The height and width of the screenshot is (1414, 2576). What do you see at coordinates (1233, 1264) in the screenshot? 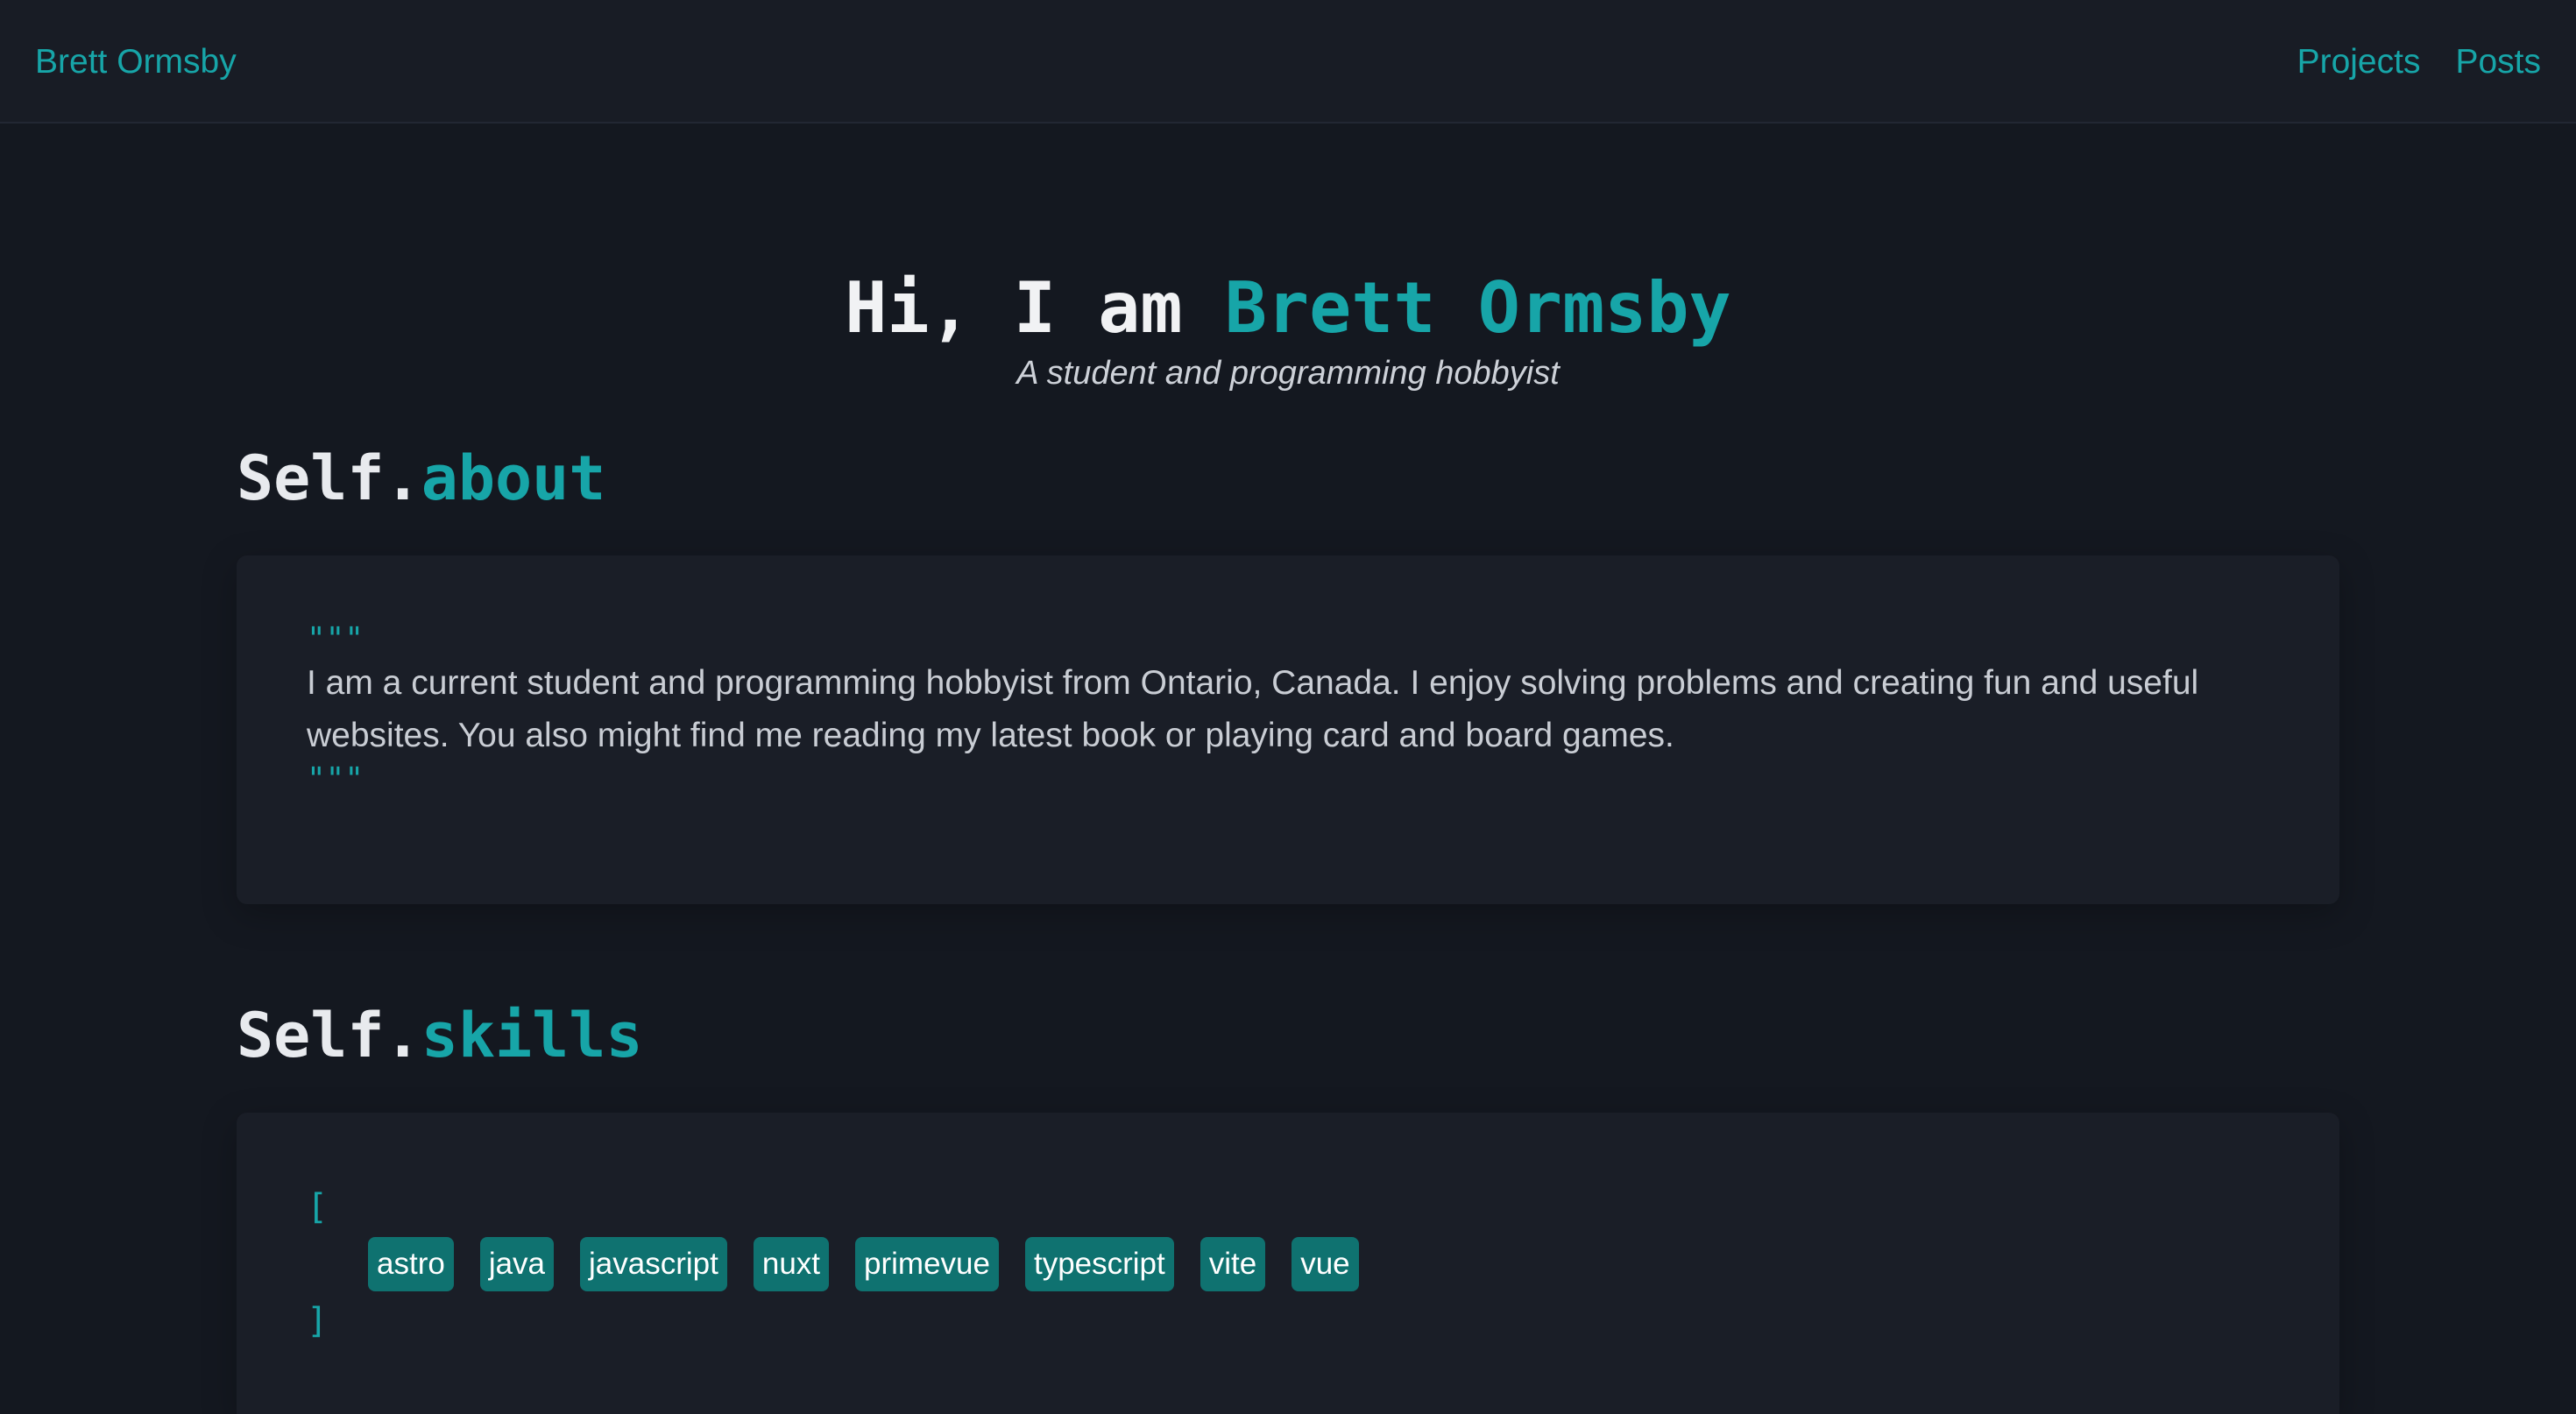
I see `skill-tag: vite` at bounding box center [1233, 1264].